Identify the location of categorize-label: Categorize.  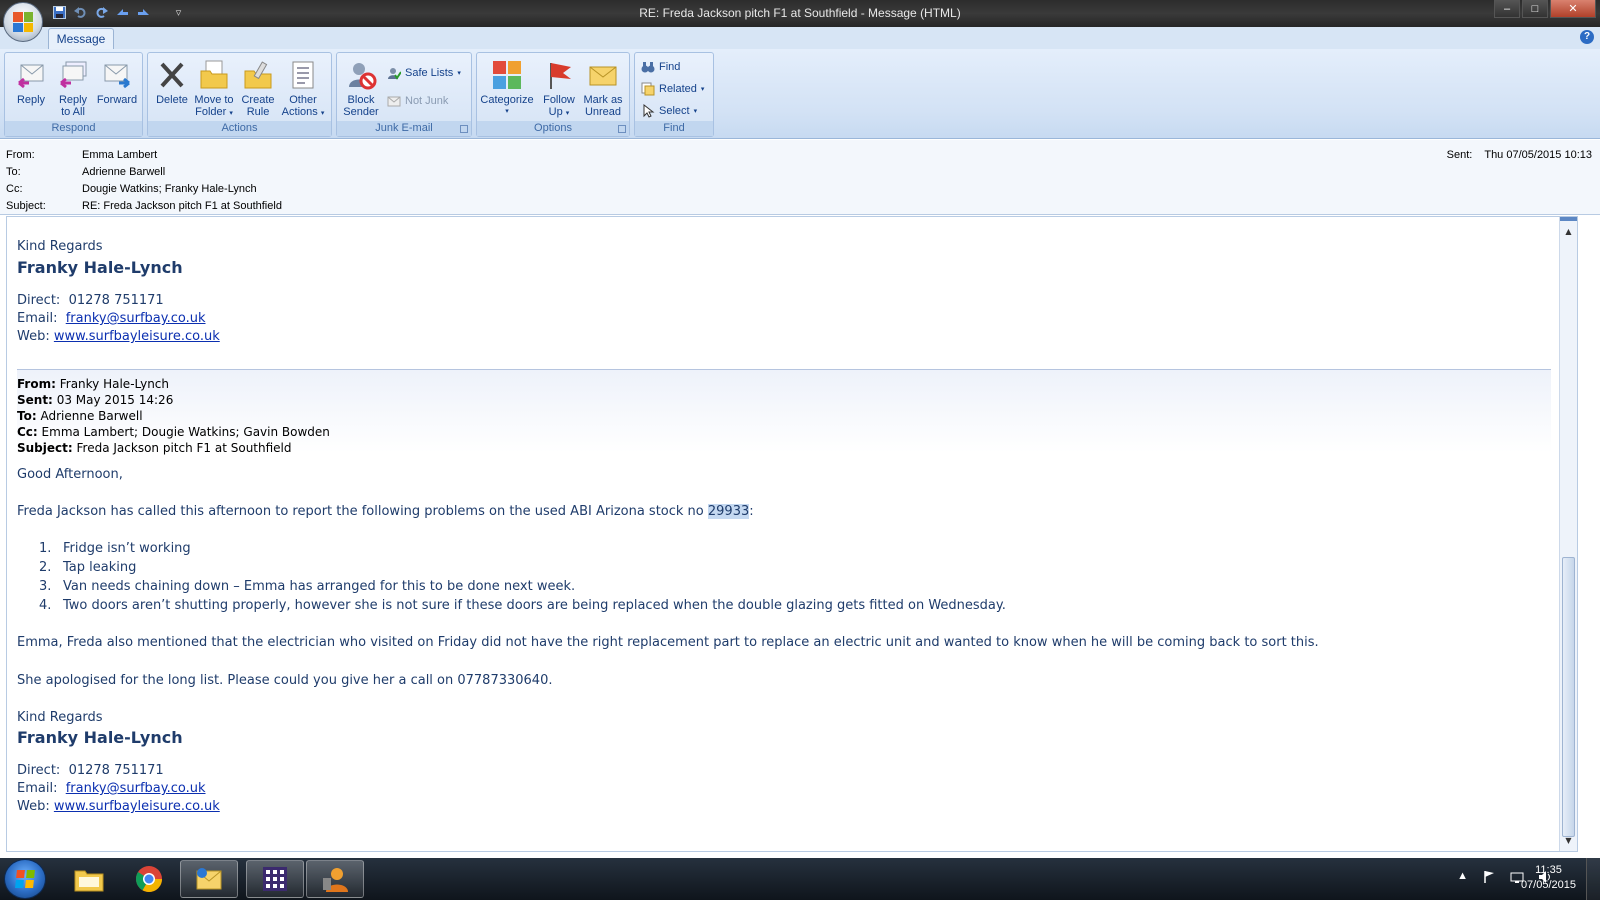
(507, 100).